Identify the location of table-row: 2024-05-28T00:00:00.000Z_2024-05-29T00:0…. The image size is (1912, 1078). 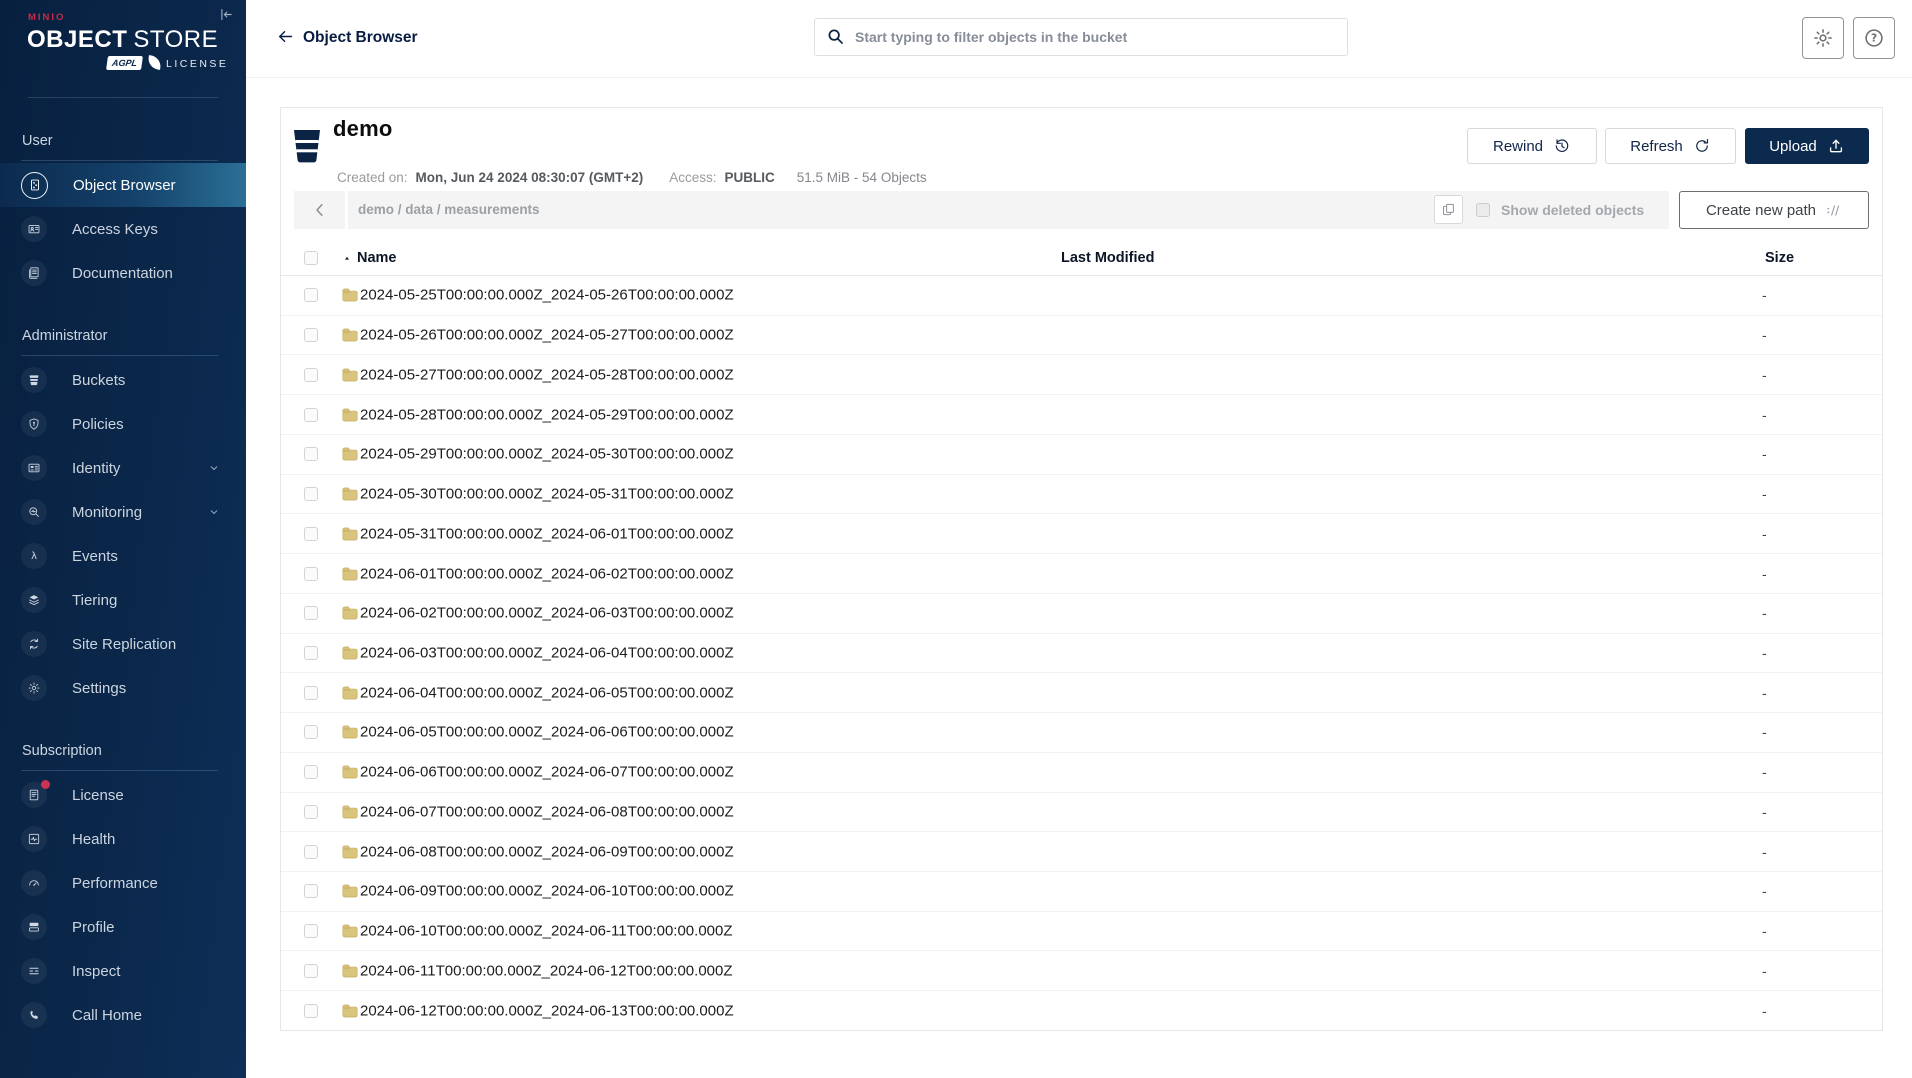
(1081, 415).